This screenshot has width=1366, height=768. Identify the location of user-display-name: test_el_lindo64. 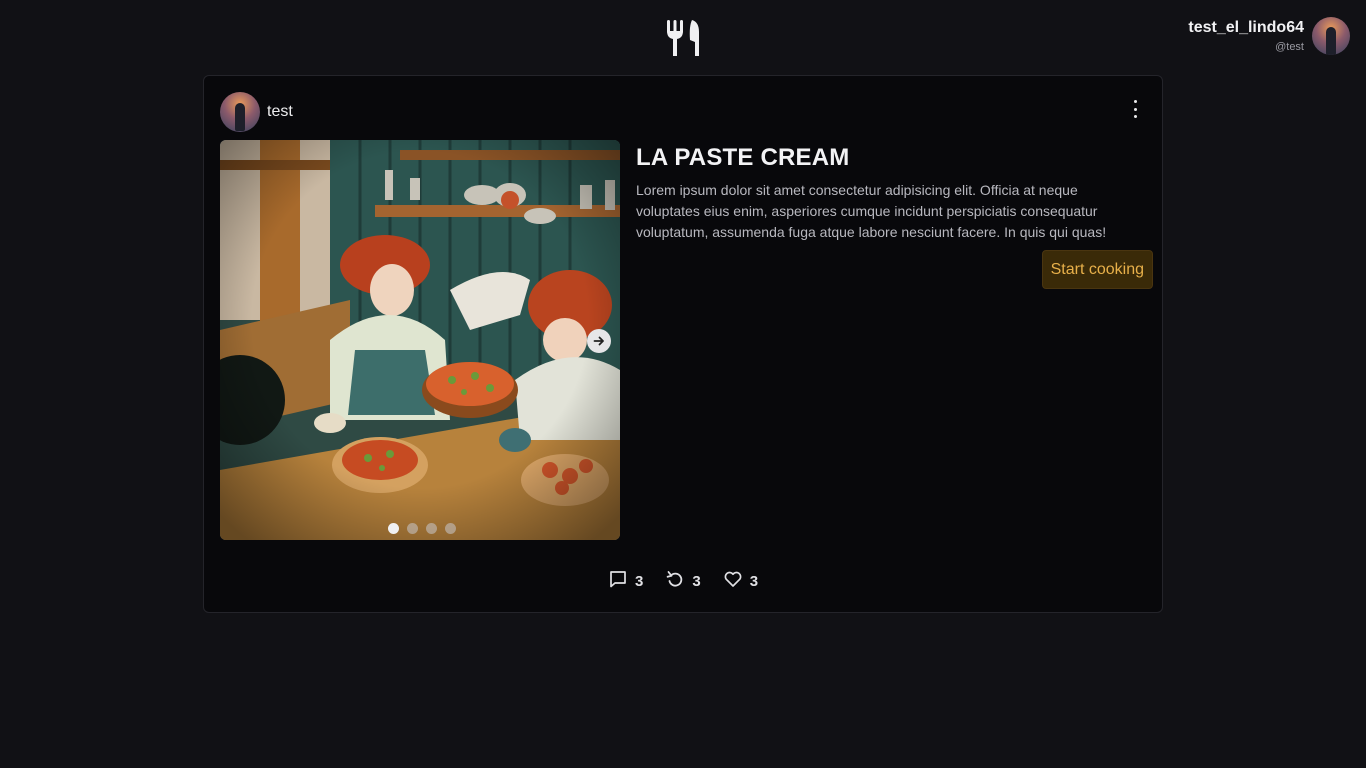
(1246, 27).